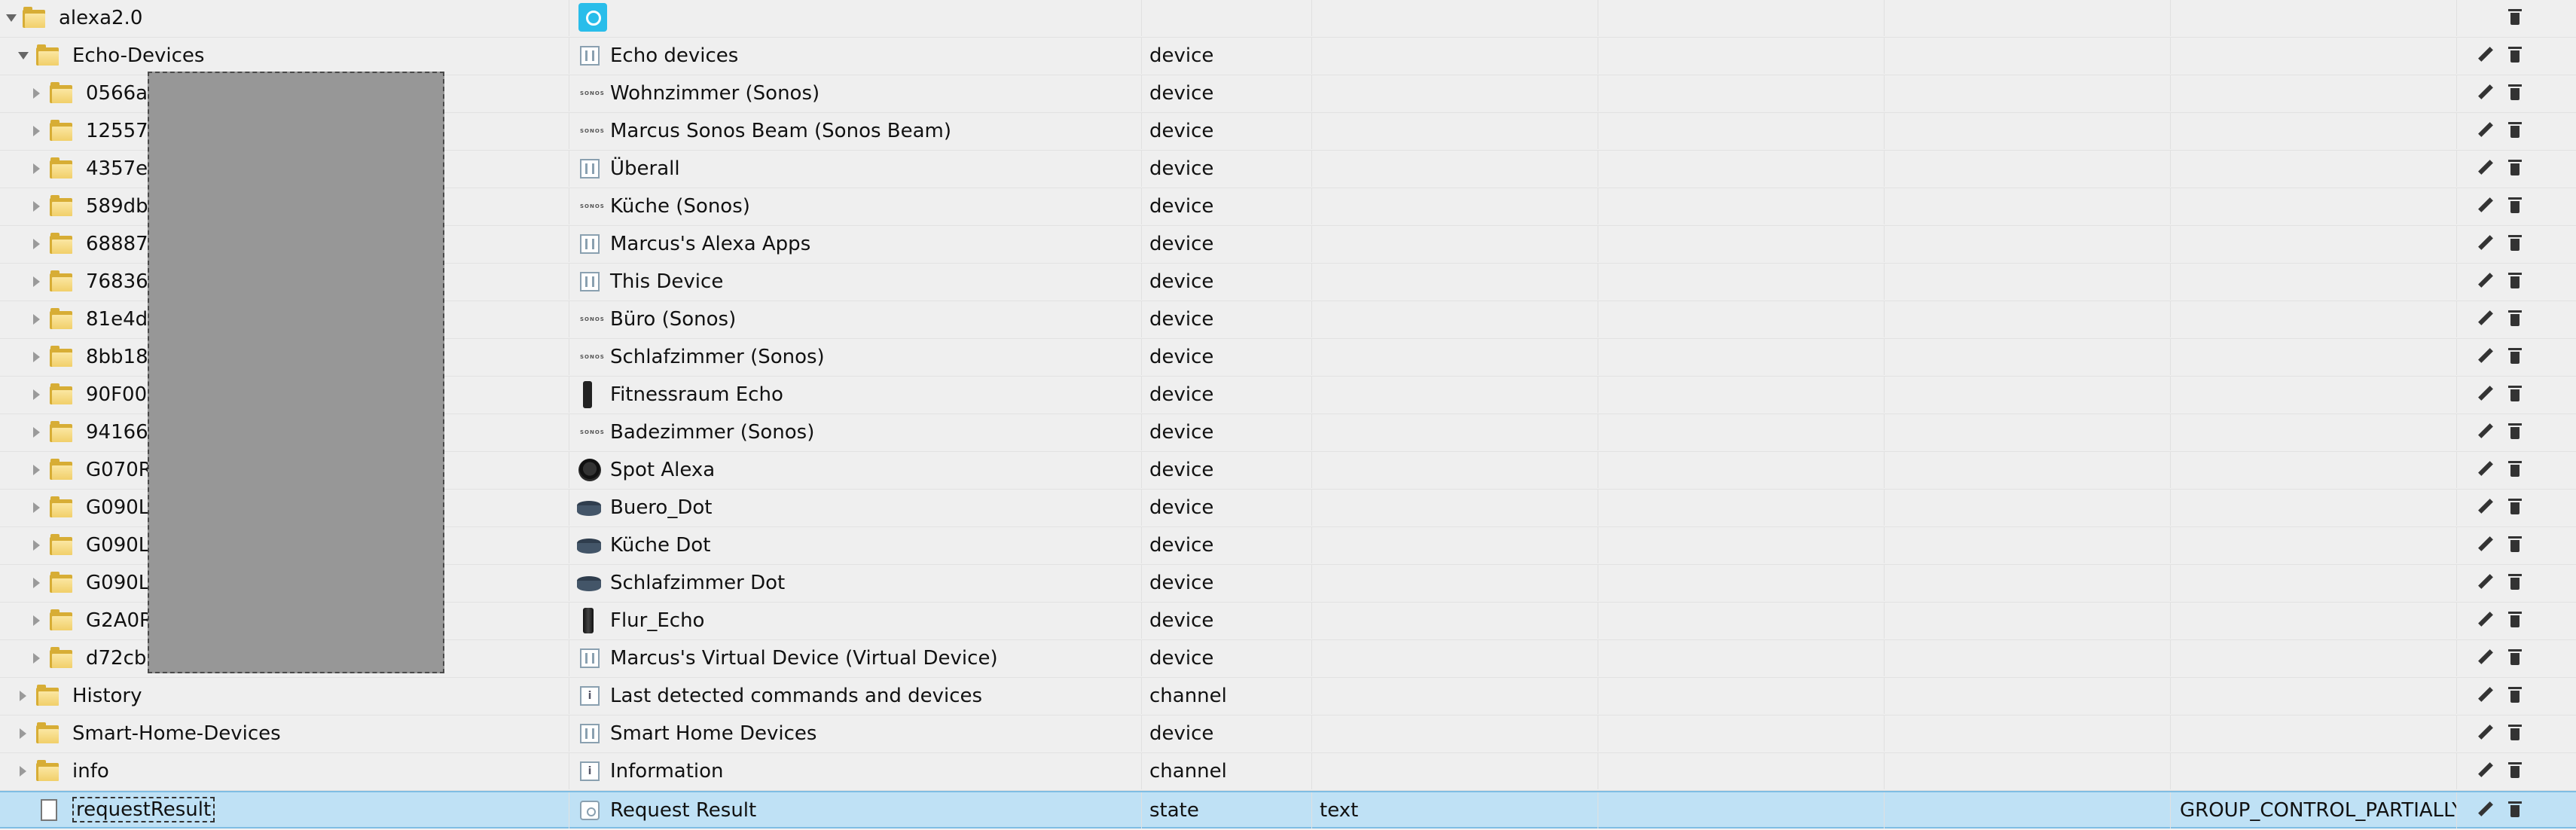 This screenshot has width=2576, height=830. What do you see at coordinates (285, 18) in the screenshot?
I see `id-cell: alexa2.0` at bounding box center [285, 18].